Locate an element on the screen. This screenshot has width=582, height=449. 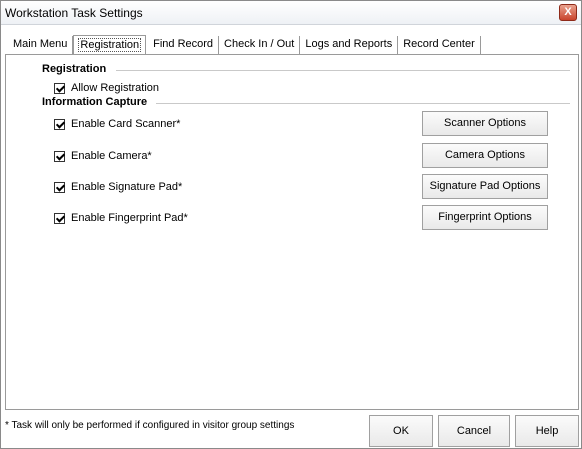
help-button: Help is located at coordinates (547, 431).